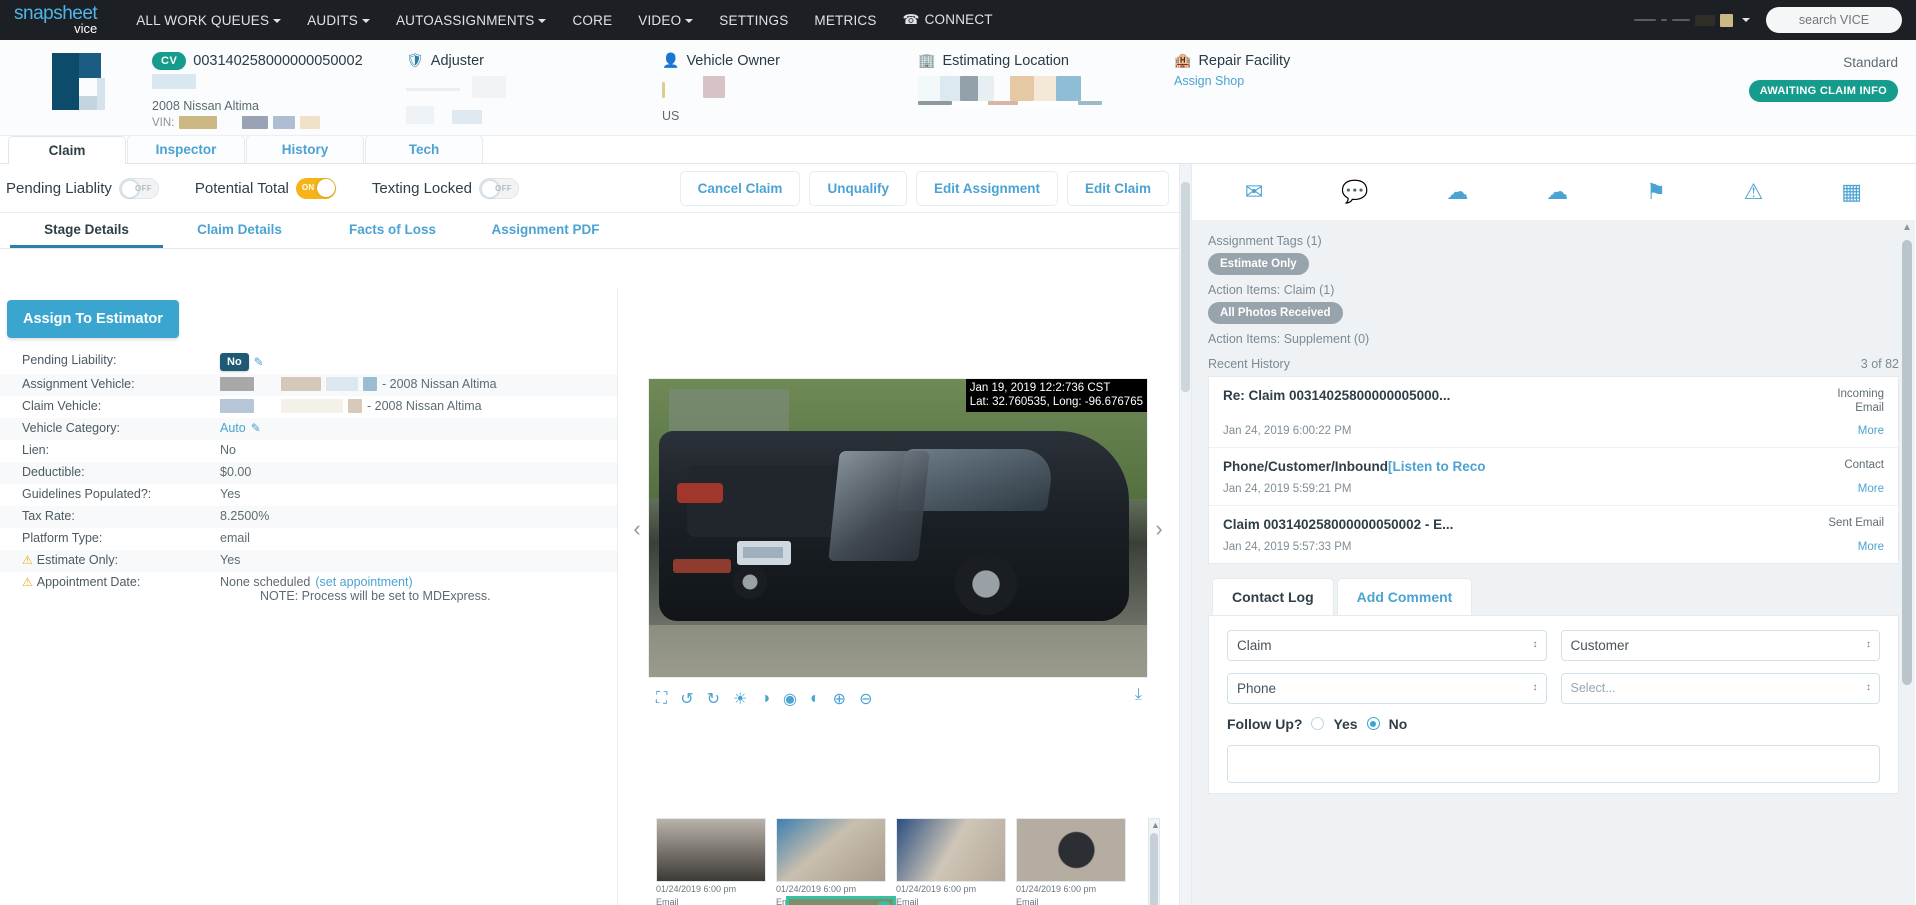  What do you see at coordinates (1273, 596) in the screenshot?
I see `tab-contact-log: Contact Log` at bounding box center [1273, 596].